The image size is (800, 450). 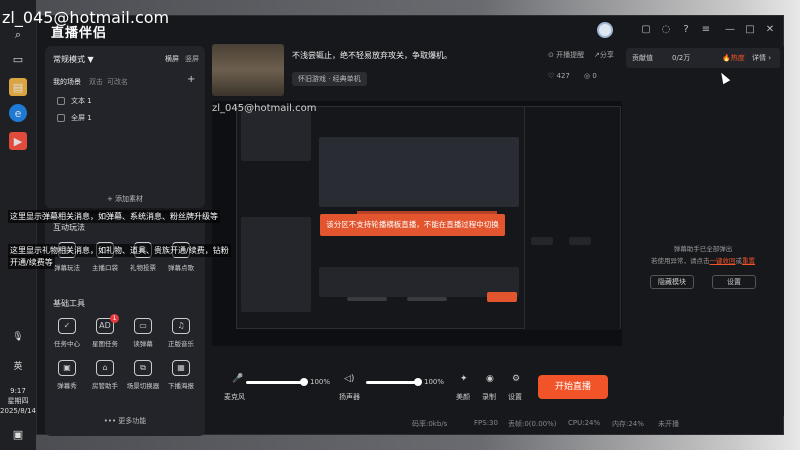 What do you see at coordinates (733, 58) in the screenshot?
I see `hot-badge: 🔥热度` at bounding box center [733, 58].